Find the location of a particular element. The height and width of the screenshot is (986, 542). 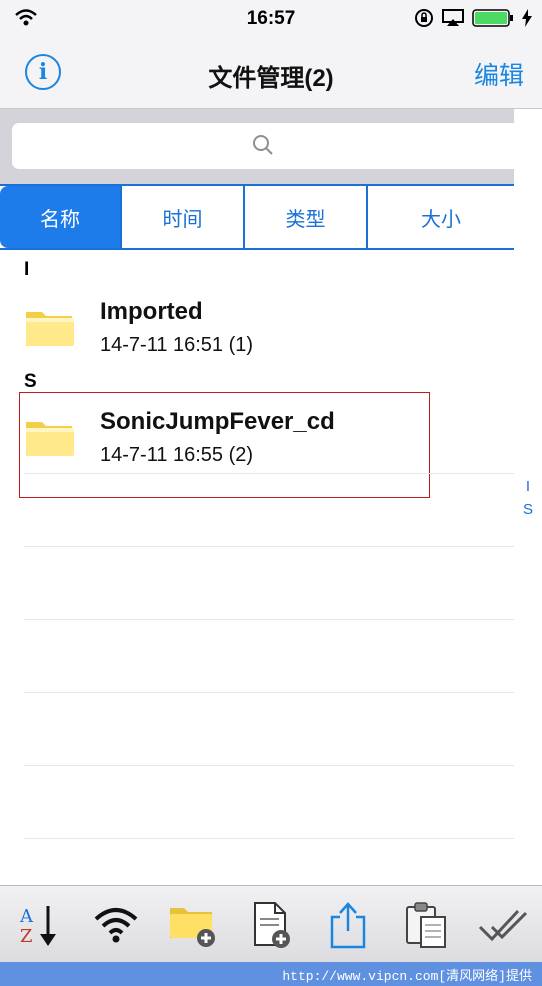

selection-highlight is located at coordinates (224, 445).